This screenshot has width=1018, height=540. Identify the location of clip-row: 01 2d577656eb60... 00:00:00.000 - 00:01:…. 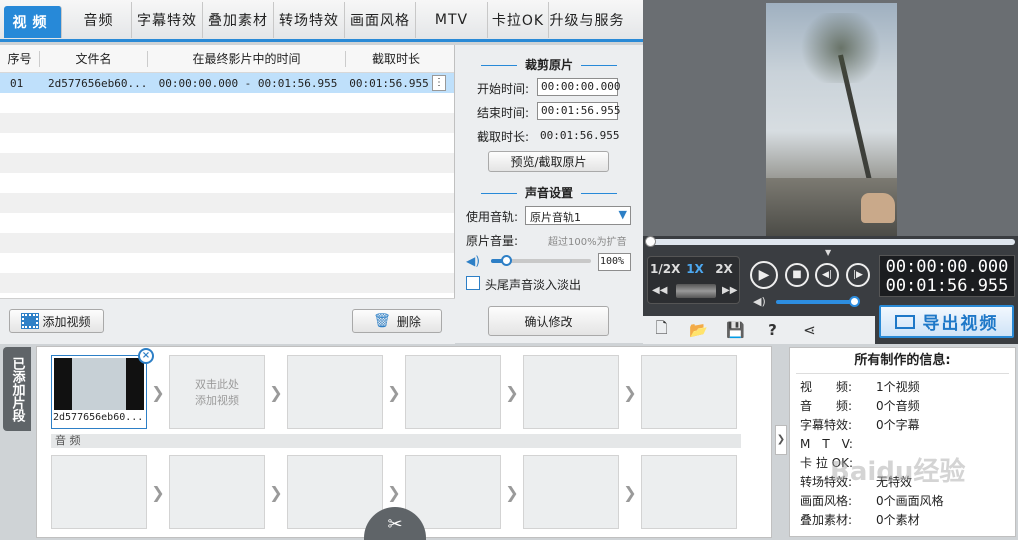
(227, 83).